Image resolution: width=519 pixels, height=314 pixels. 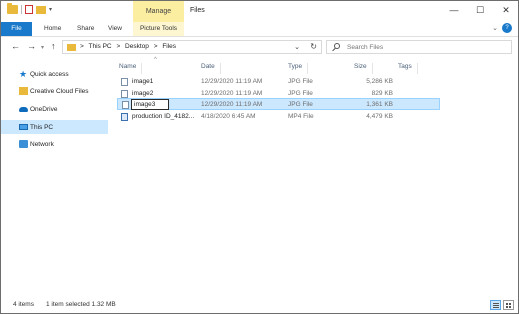 I want to click on up-button: ↑, so click(x=53, y=46).